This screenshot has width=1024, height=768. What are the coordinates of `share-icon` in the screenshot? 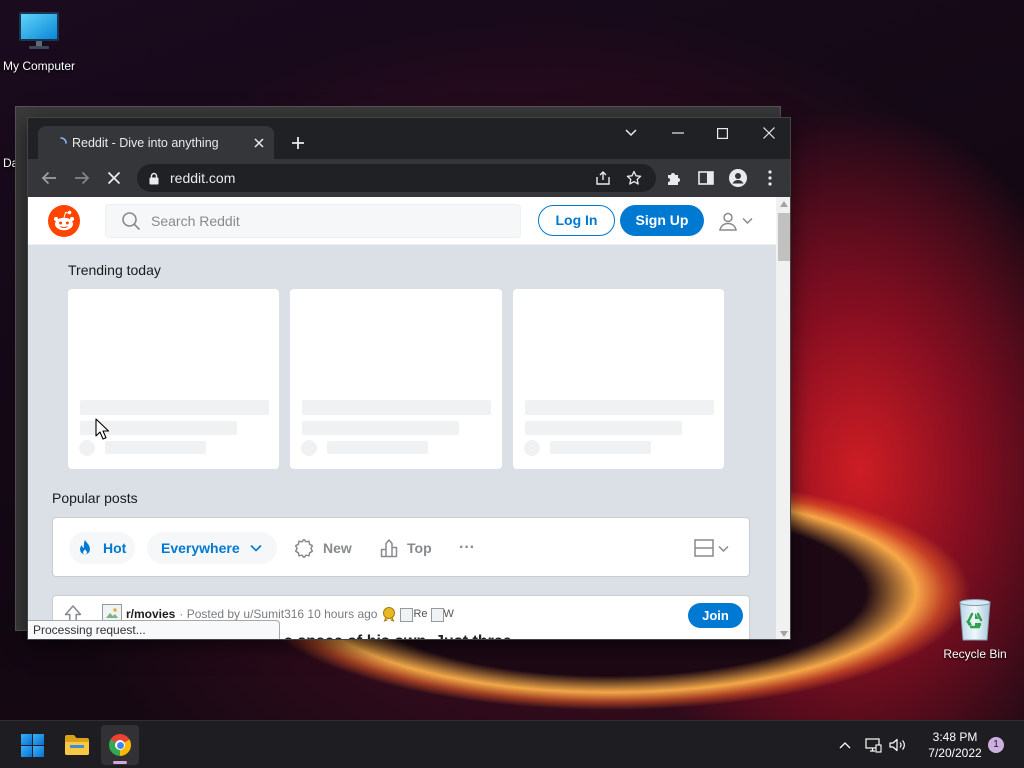 It's located at (603, 178).